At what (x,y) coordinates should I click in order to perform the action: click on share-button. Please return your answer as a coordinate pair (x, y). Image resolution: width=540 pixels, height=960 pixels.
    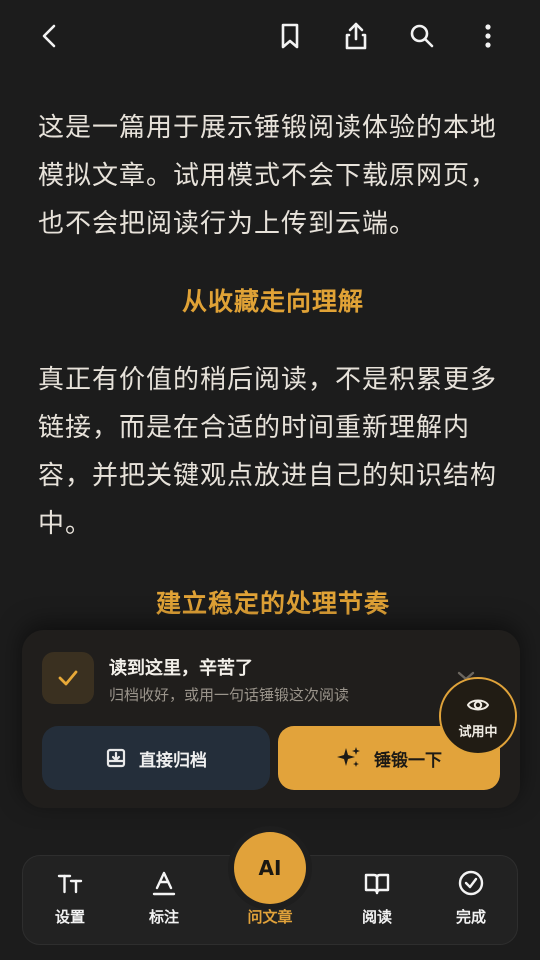
    Looking at the image, I should click on (356, 36).